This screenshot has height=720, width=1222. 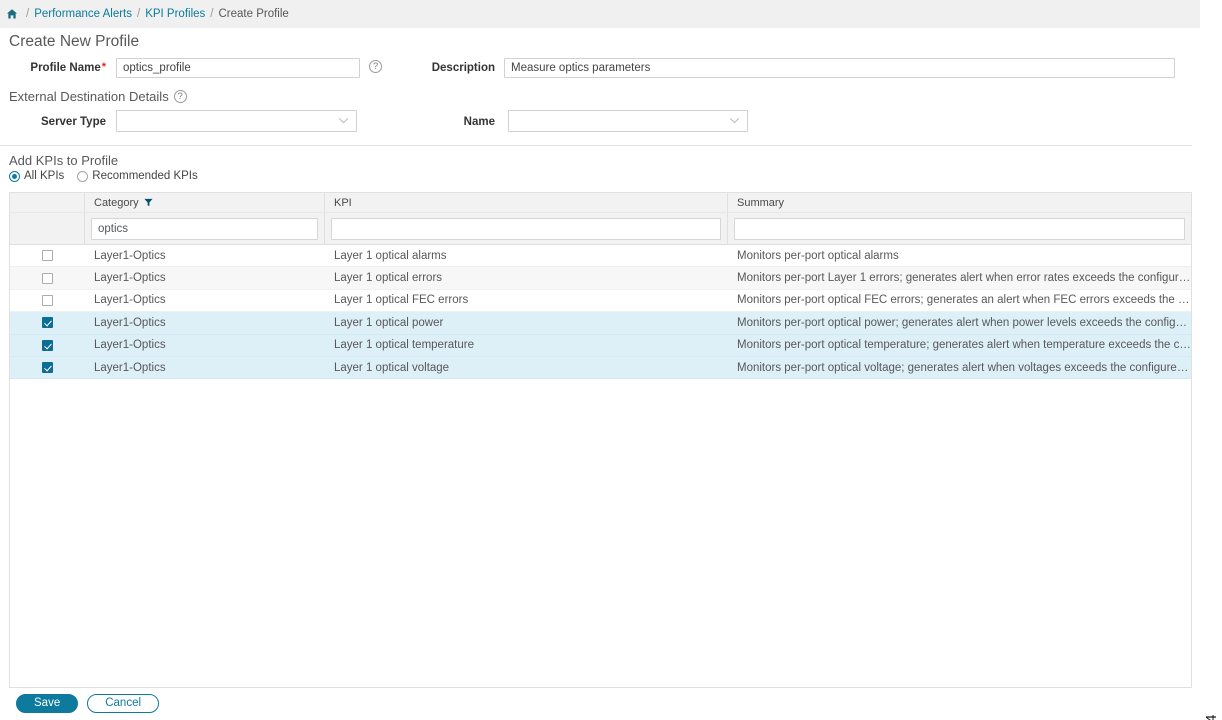 I want to click on filter-input-kpi, so click(x=526, y=228).